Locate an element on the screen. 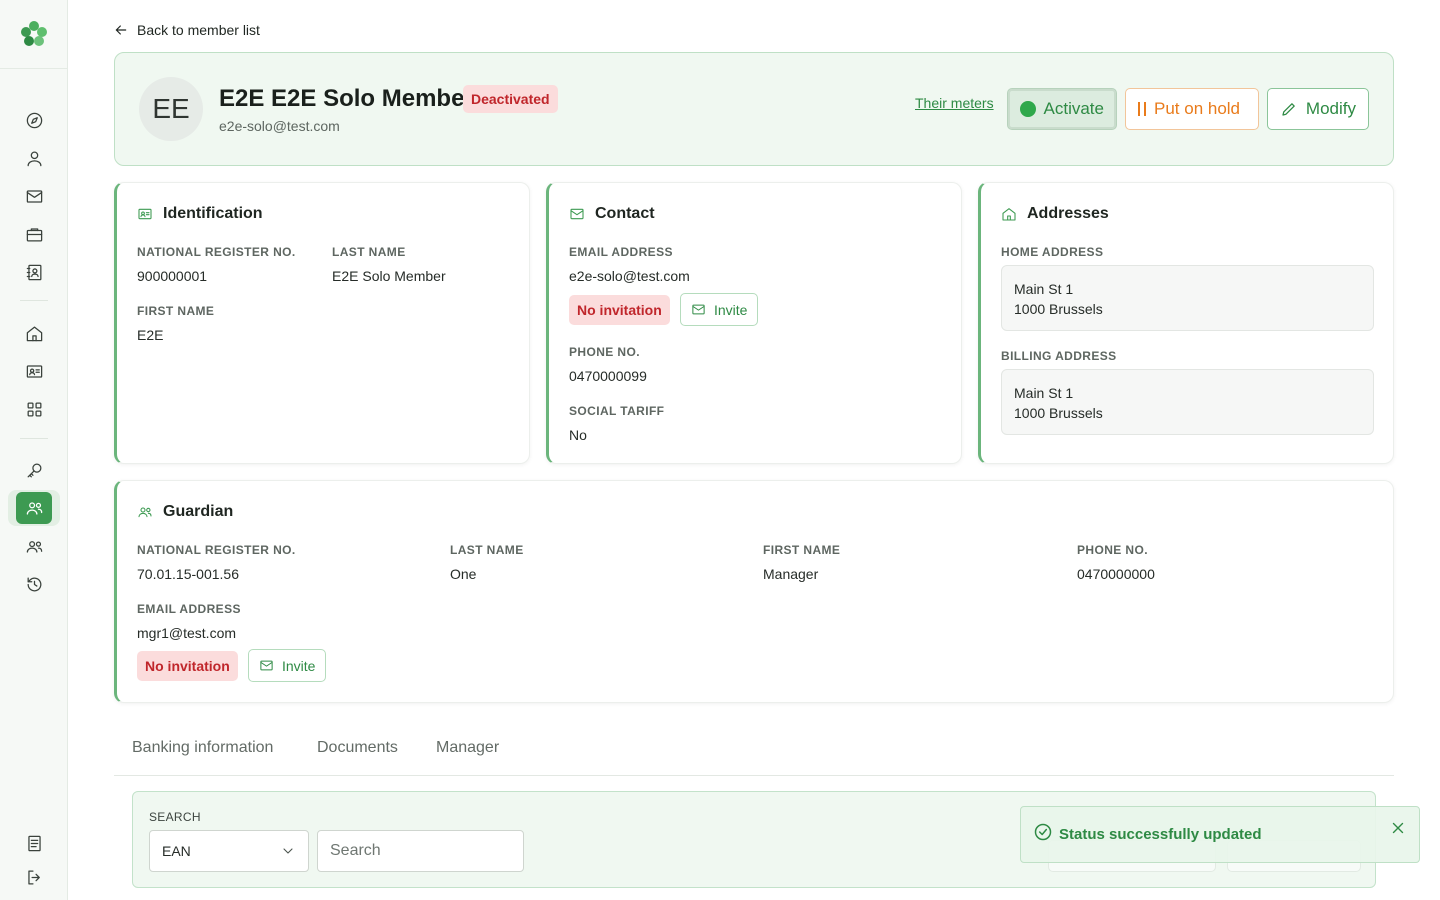 This screenshot has width=1440, height=900. sidebar-item-messages is located at coordinates (34, 196).